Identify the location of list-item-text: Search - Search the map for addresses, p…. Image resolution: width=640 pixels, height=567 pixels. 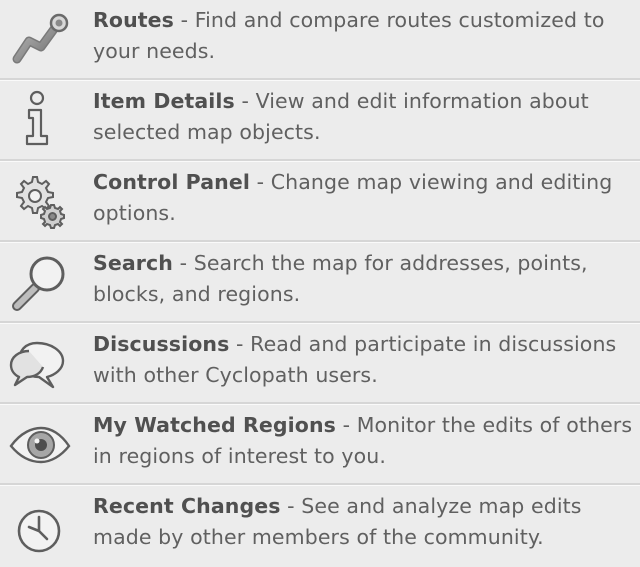
(365, 279).